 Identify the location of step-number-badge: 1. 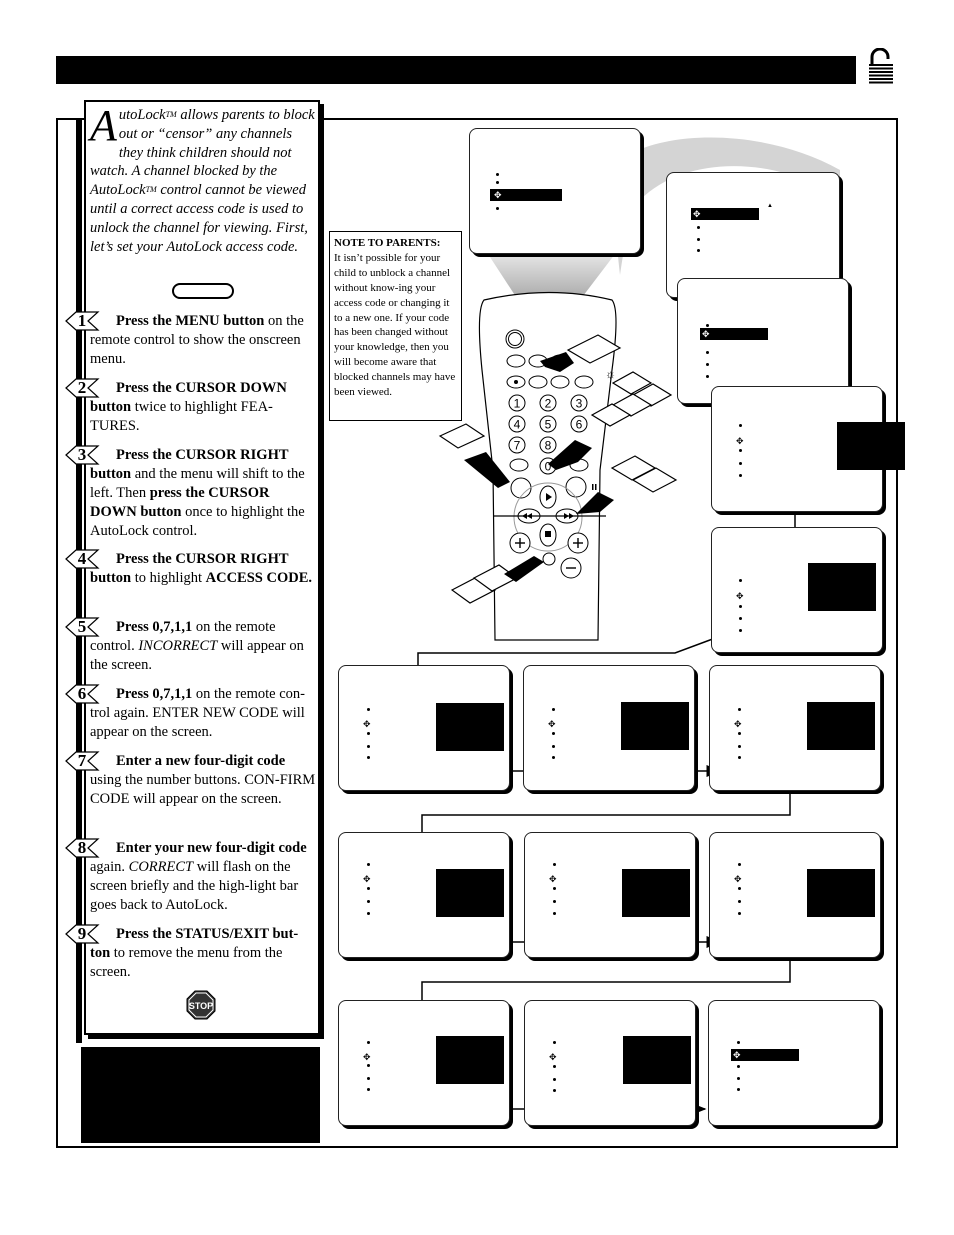
(82, 321).